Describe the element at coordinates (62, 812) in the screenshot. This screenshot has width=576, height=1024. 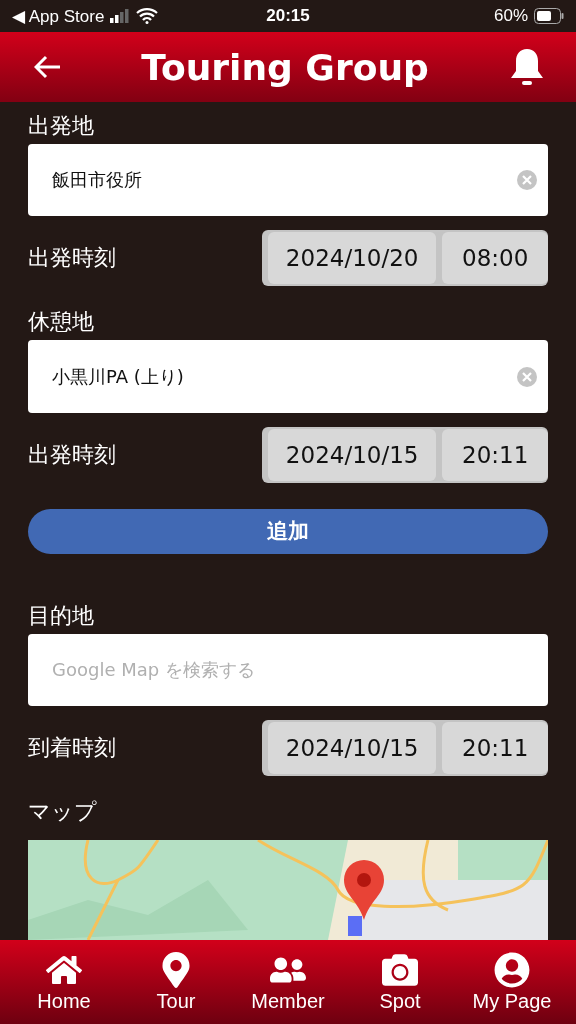
I see `field-label: マップ` at that location.